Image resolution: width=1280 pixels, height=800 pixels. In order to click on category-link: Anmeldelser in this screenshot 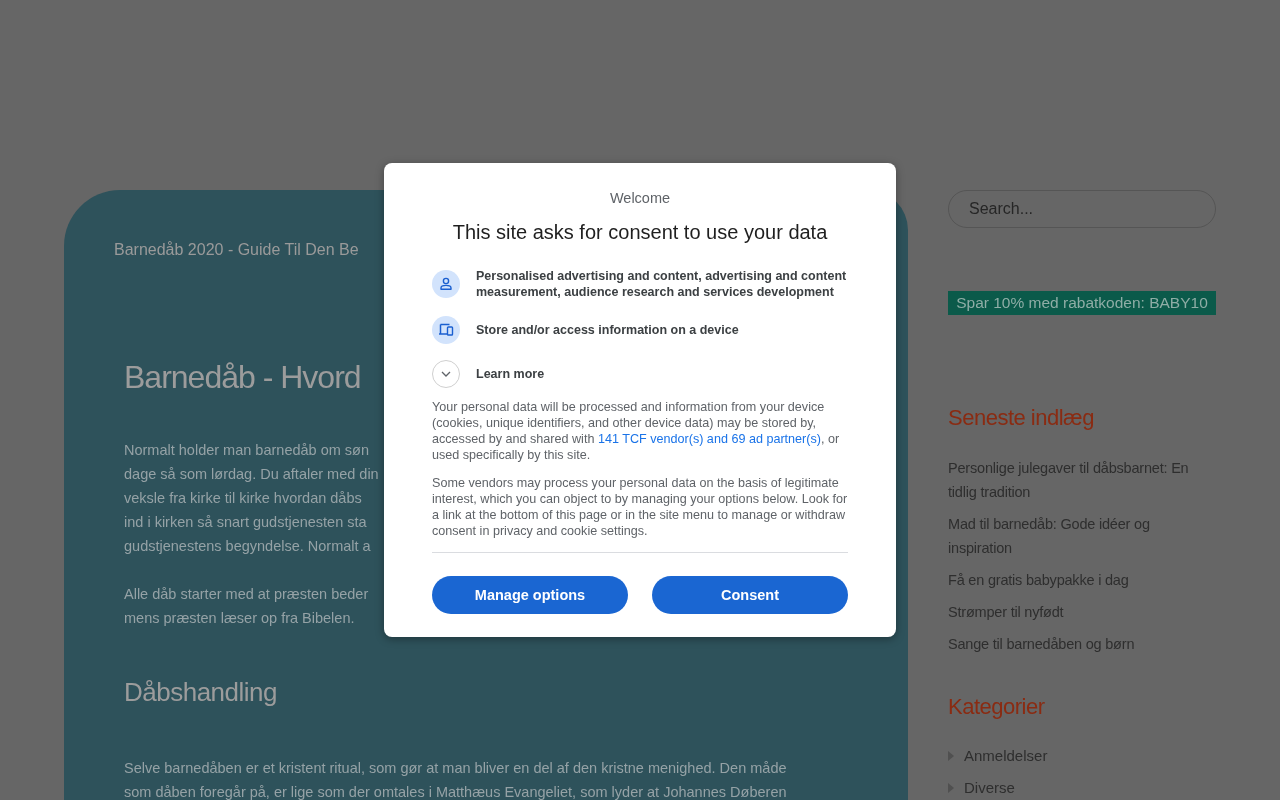, I will do `click(1006, 756)`.